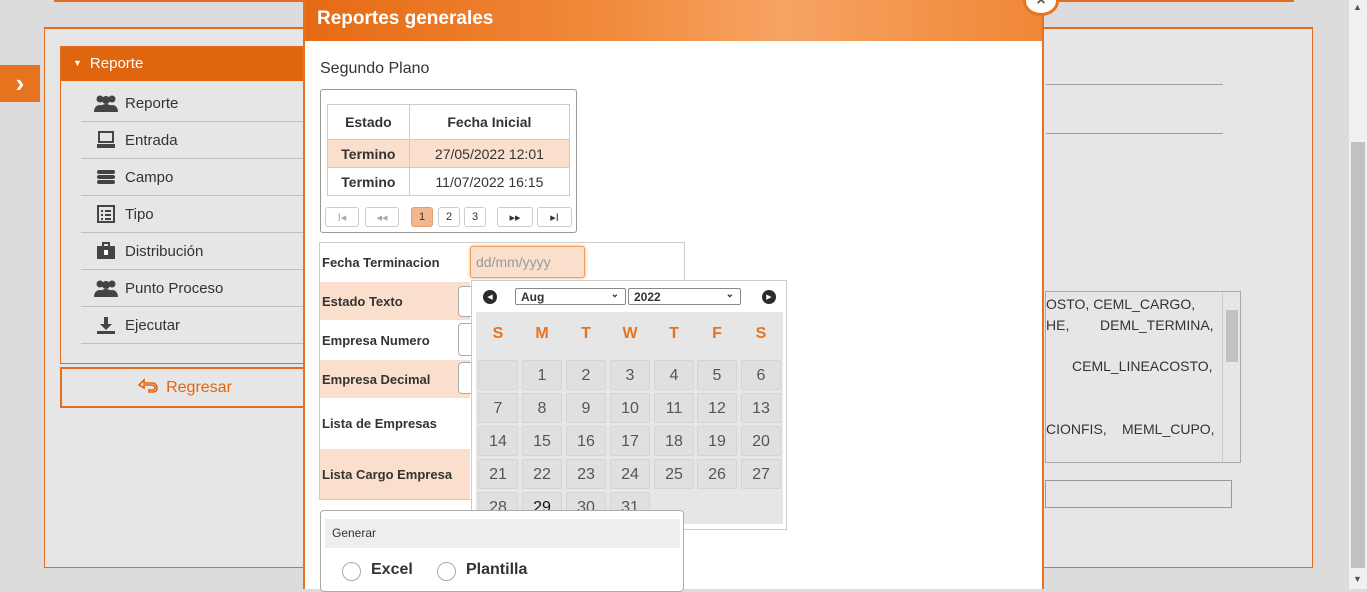  I want to click on calendar-day: 27, so click(761, 474).